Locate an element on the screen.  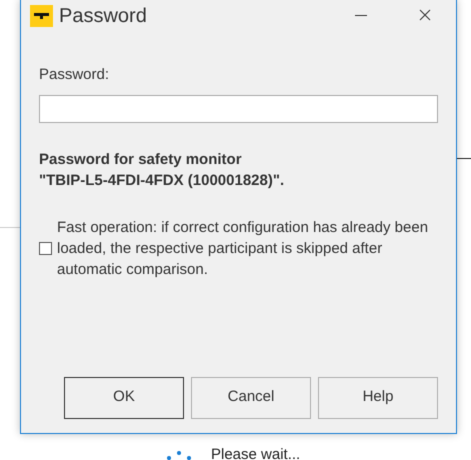
window-title: Password is located at coordinates (103, 16).